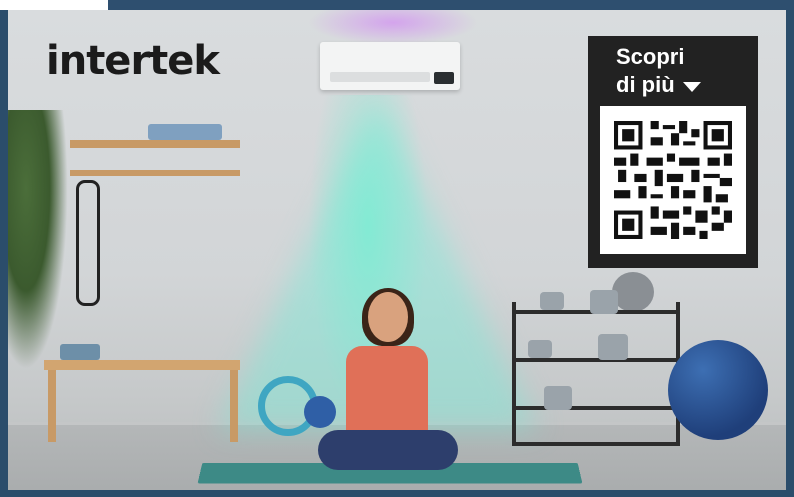 The image size is (794, 497). I want to click on qr-title-line1: Scopri, so click(650, 56).